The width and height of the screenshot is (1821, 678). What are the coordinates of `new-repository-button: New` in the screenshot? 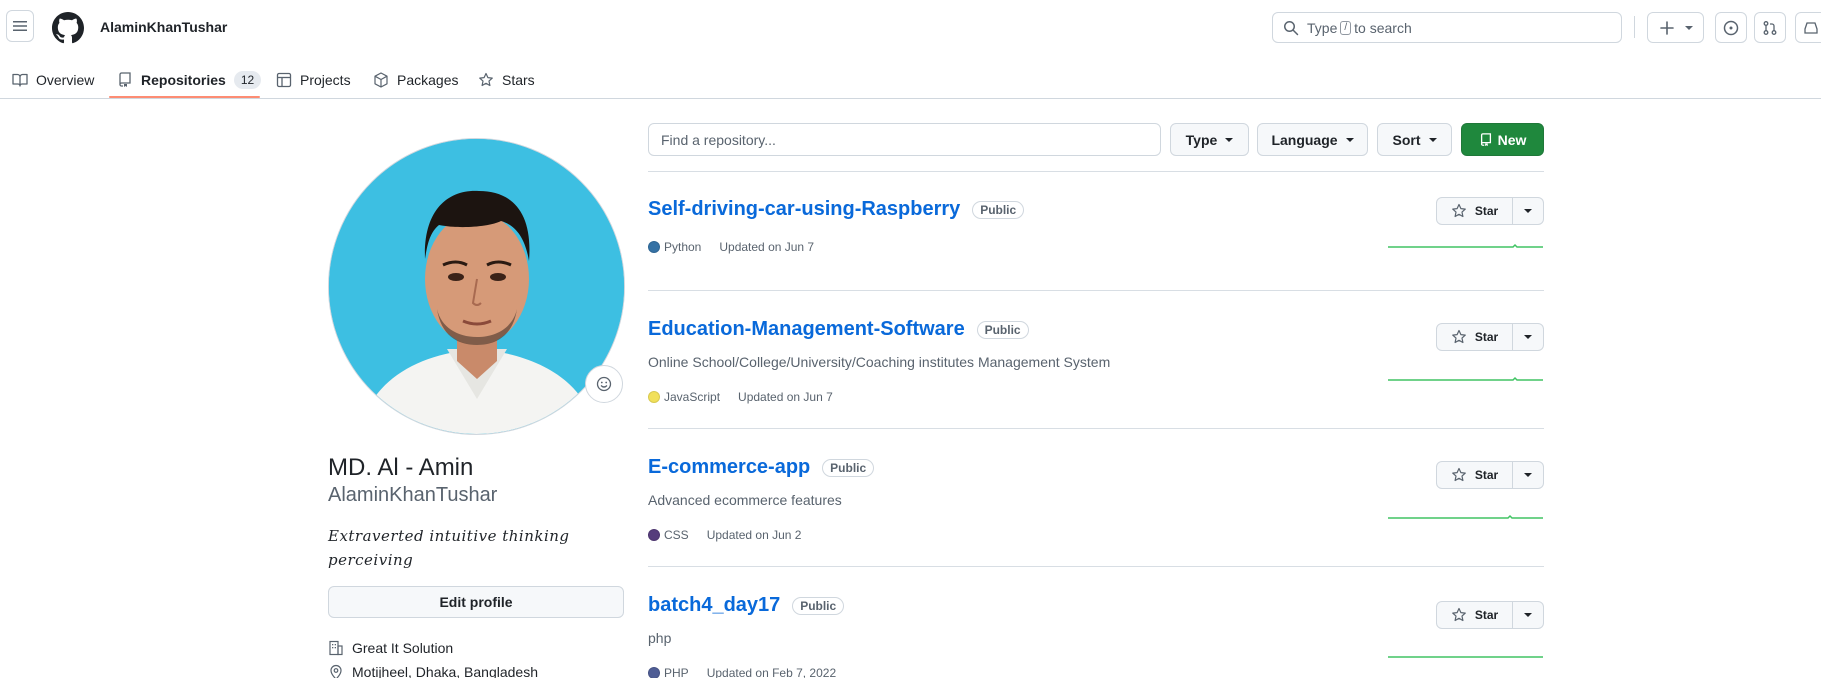 It's located at (1502, 139).